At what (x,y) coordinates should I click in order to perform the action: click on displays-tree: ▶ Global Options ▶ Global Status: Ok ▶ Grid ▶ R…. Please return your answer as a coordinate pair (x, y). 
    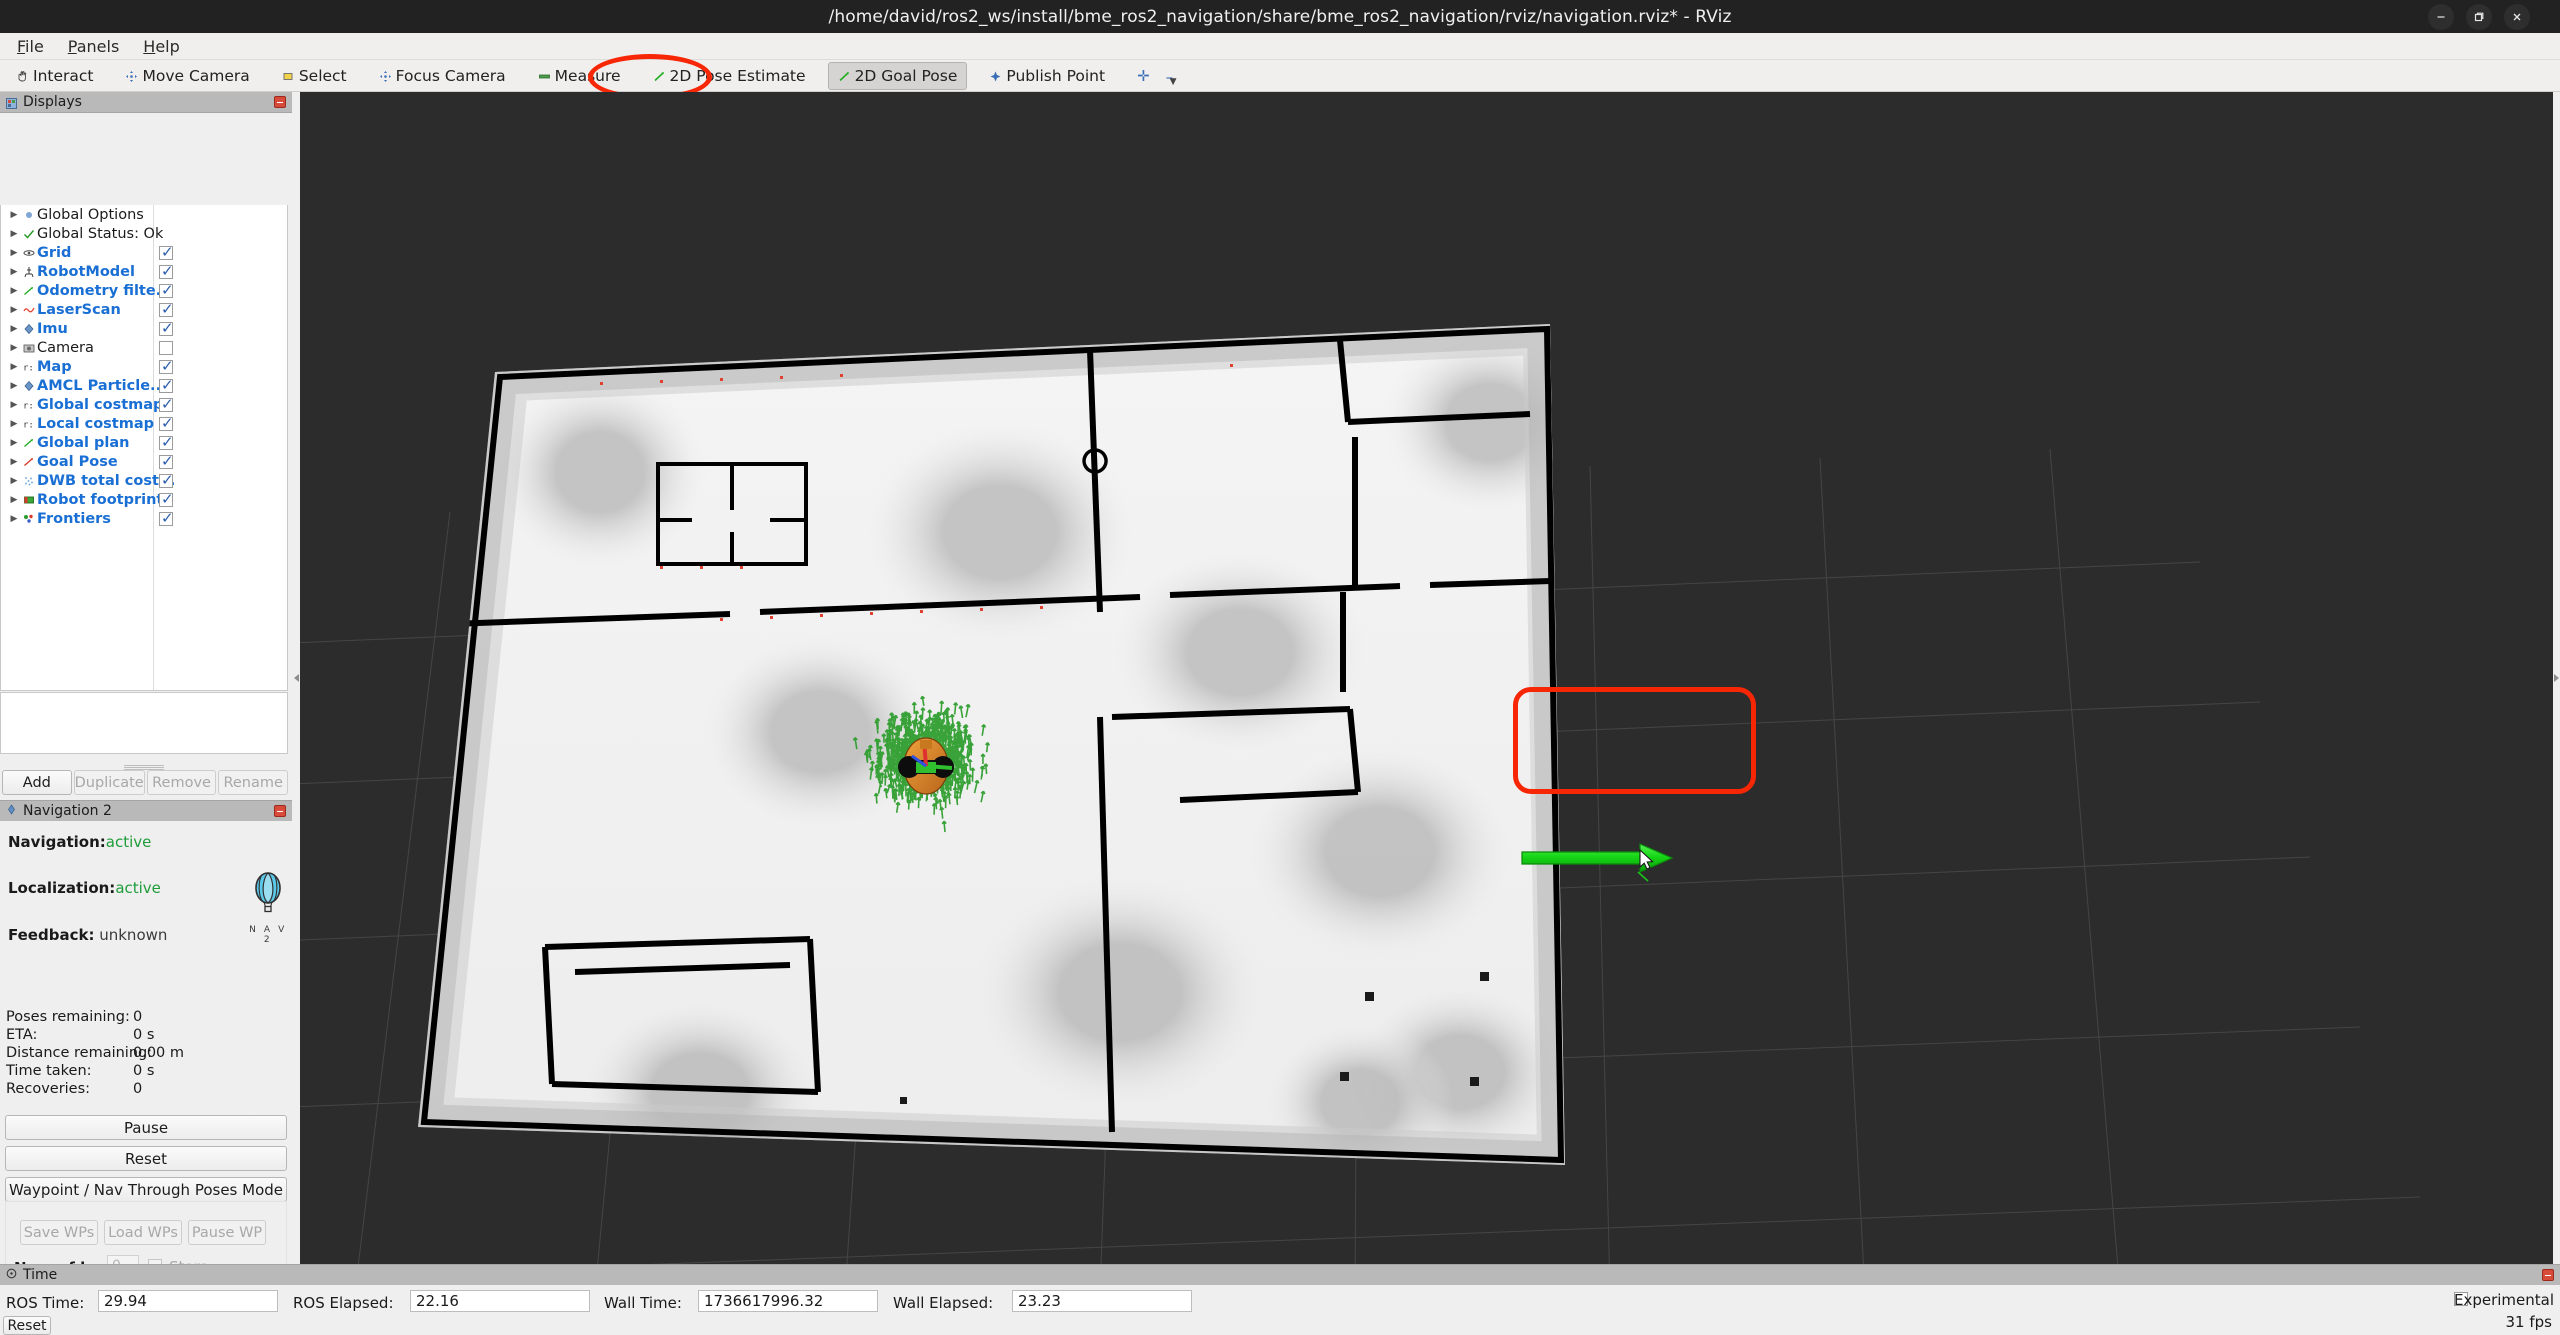
    Looking at the image, I should click on (144, 448).